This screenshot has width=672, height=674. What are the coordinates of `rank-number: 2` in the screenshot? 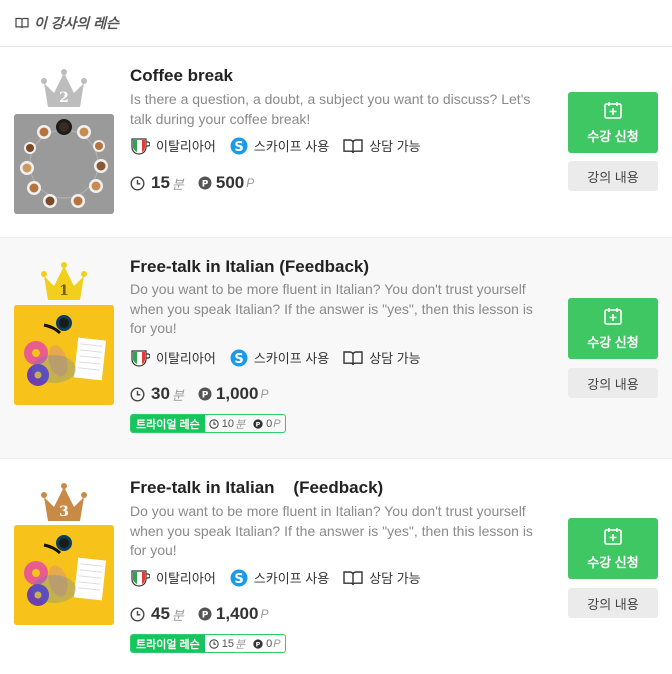 It's located at (64, 98).